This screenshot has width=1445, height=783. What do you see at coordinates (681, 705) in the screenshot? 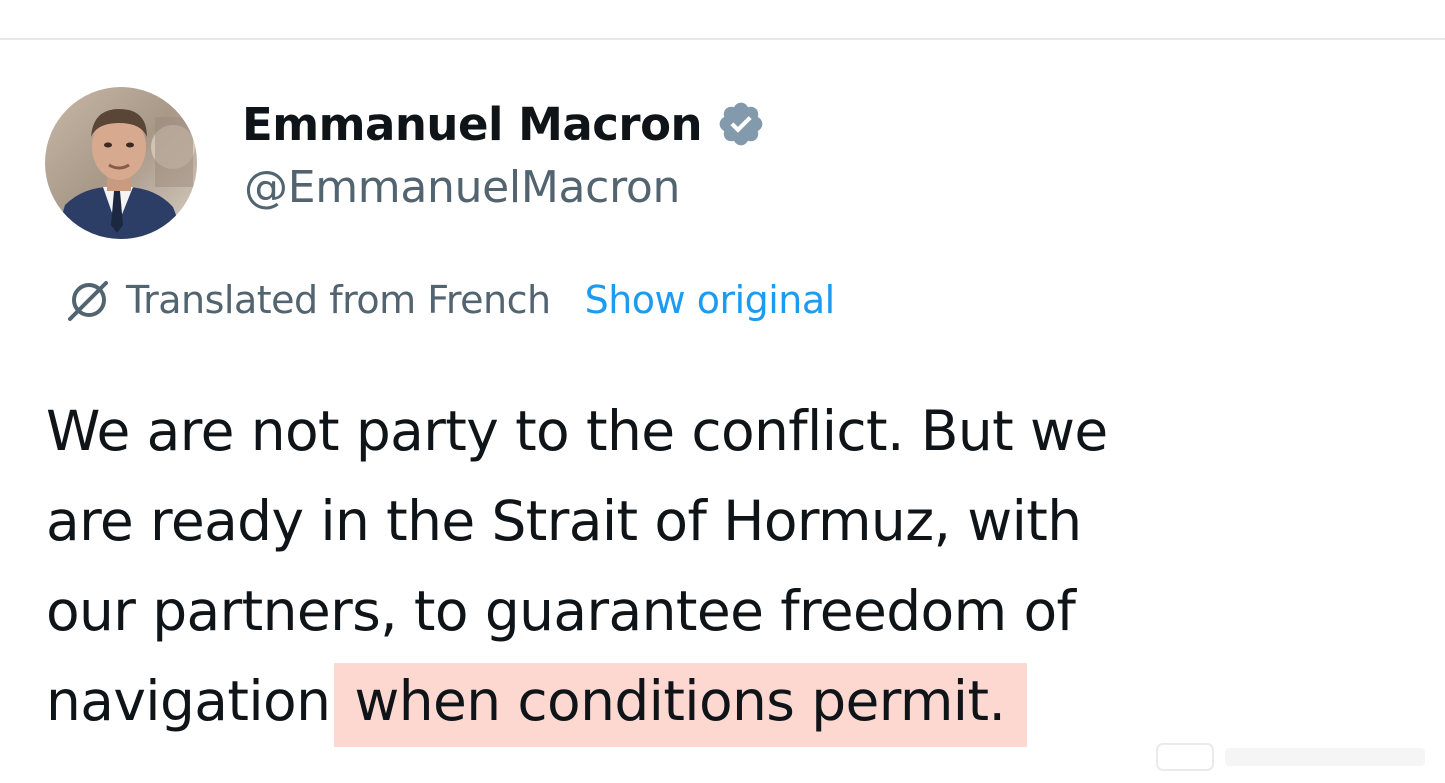
I see `highlighted-phrase: when conditions permit.` at bounding box center [681, 705].